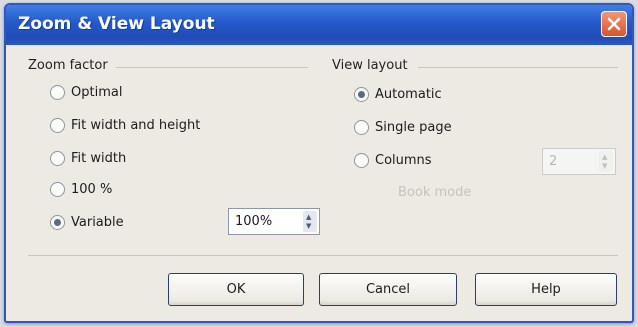  Describe the element at coordinates (323, 255) in the screenshot. I see `button-separator` at that location.